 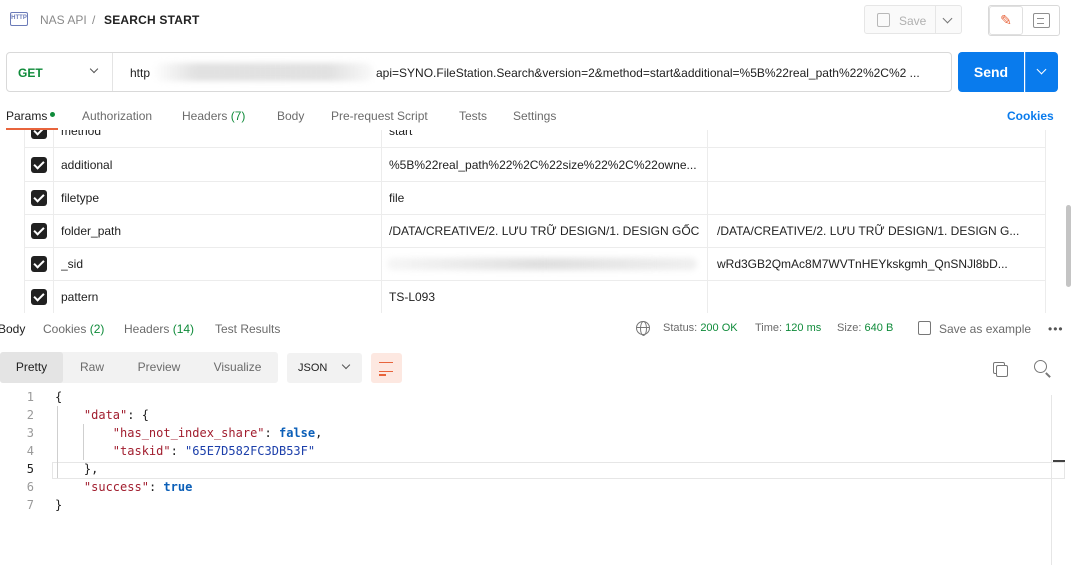 What do you see at coordinates (159, 367) in the screenshot?
I see `format-tab-preview: Preview` at bounding box center [159, 367].